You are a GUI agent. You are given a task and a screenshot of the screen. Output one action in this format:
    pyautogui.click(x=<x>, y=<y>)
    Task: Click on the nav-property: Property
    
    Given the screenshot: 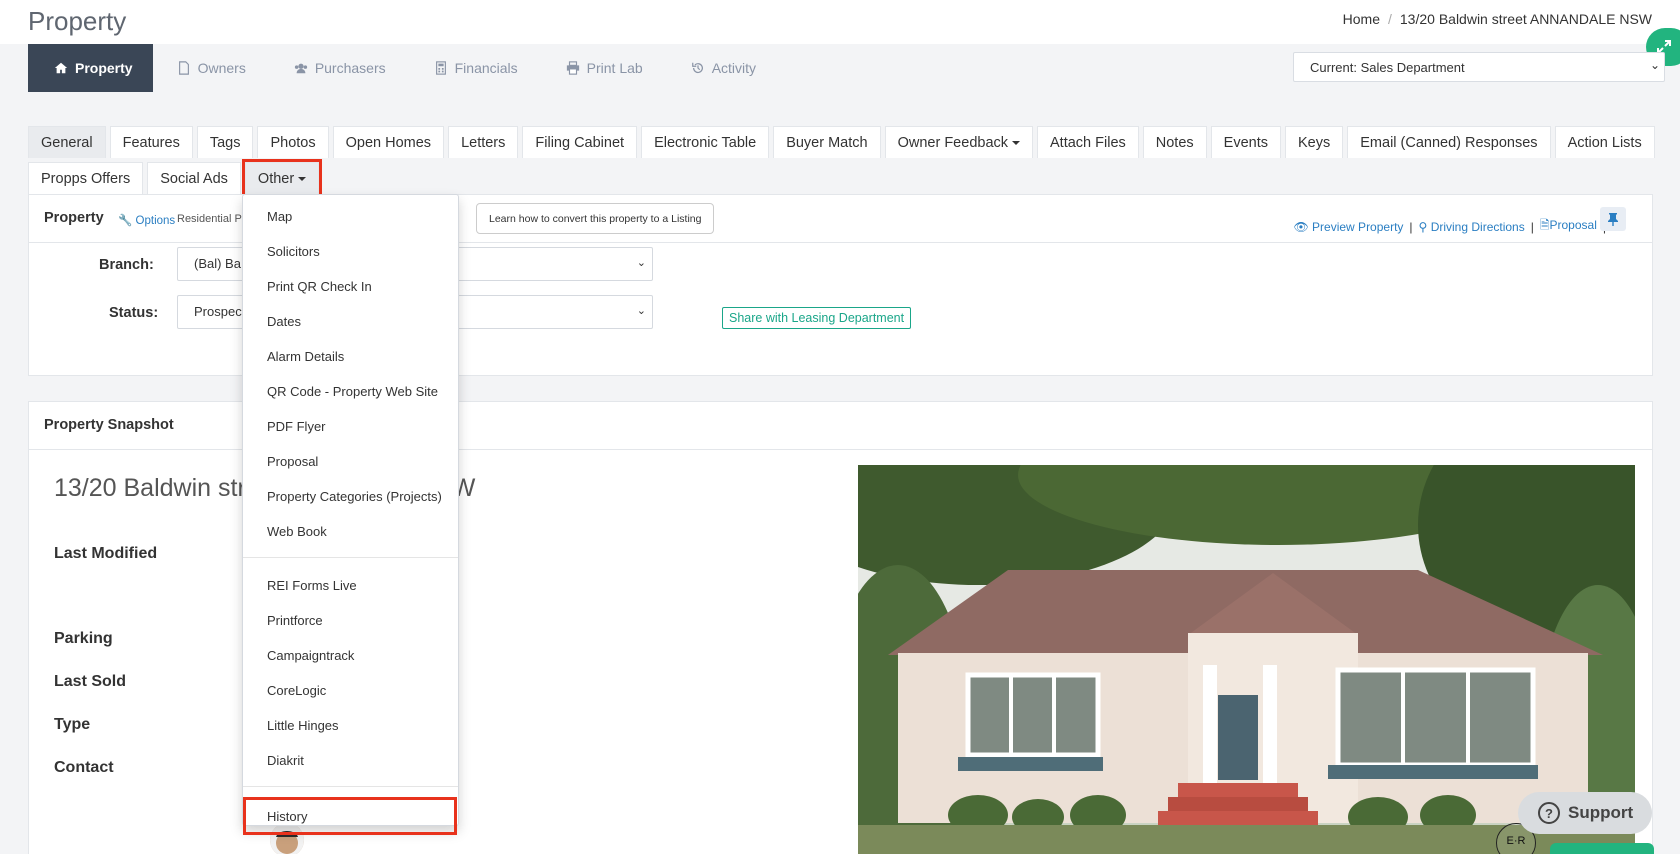 What is the action you would take?
    pyautogui.click(x=90, y=68)
    